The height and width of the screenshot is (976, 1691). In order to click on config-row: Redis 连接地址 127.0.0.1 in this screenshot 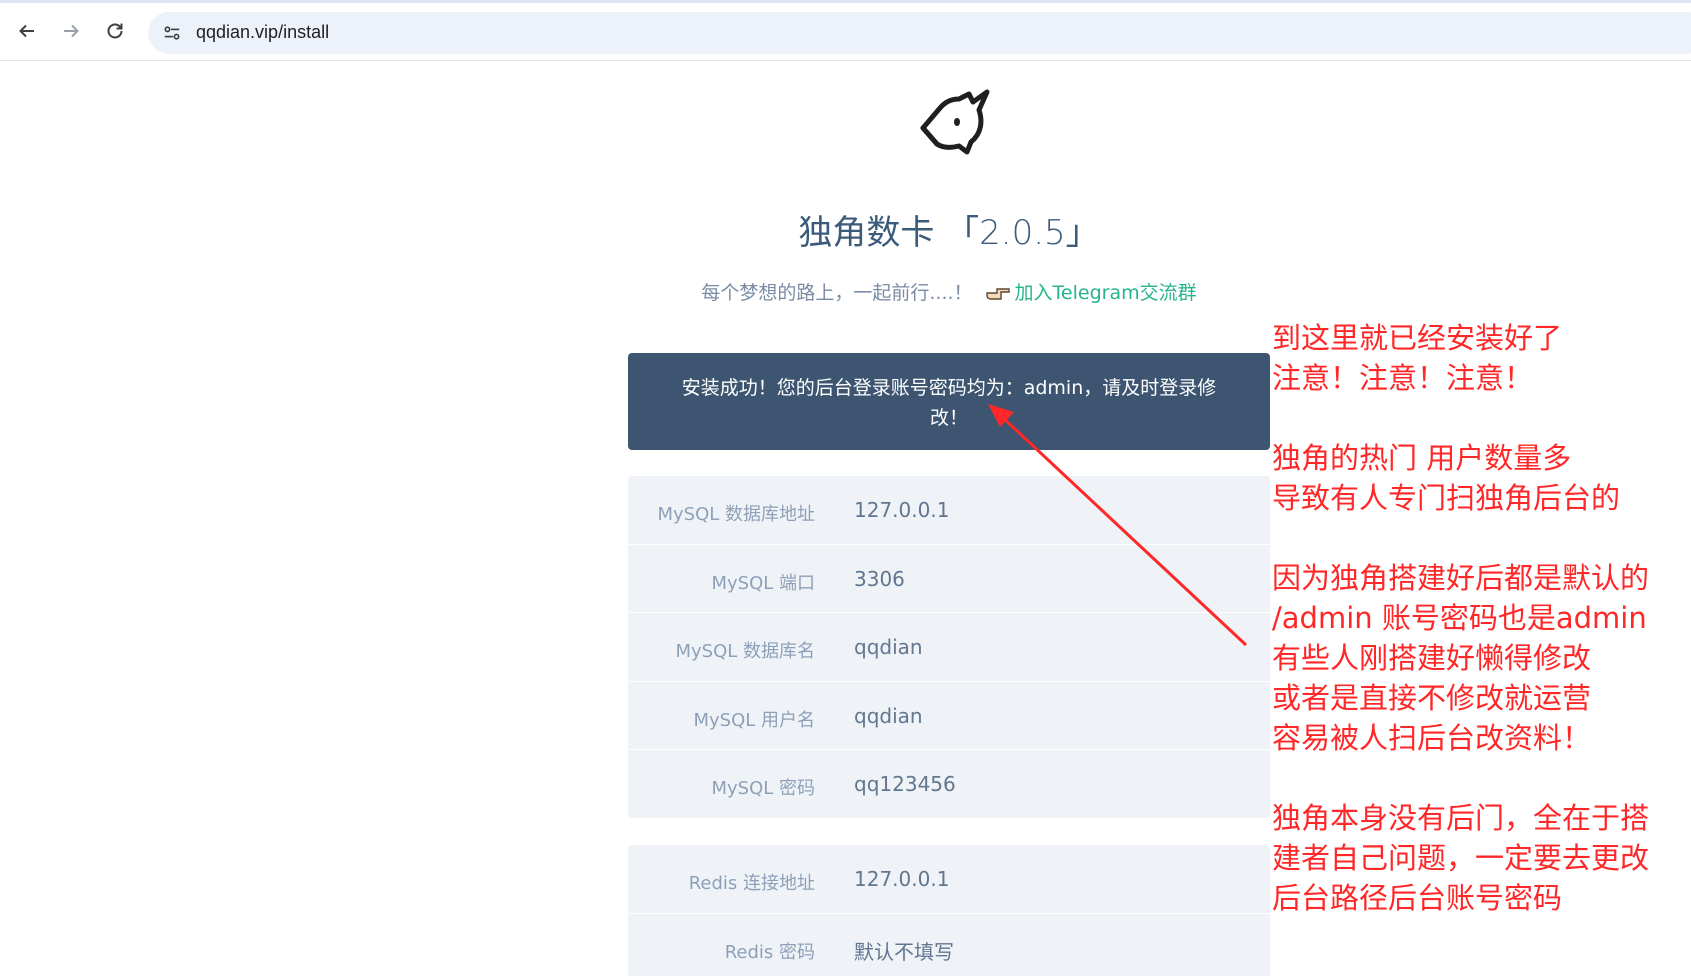, I will do `click(949, 879)`.